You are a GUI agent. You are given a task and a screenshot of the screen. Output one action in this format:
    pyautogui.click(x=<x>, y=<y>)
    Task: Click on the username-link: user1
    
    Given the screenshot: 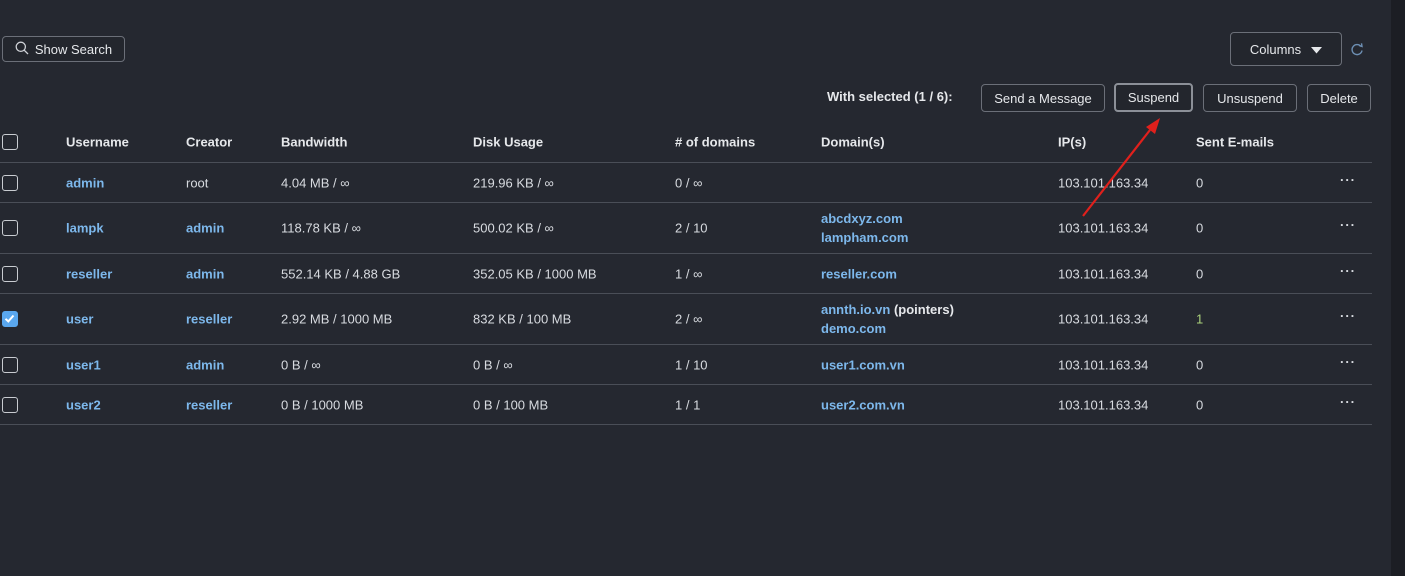 What is the action you would take?
    pyautogui.click(x=83, y=364)
    